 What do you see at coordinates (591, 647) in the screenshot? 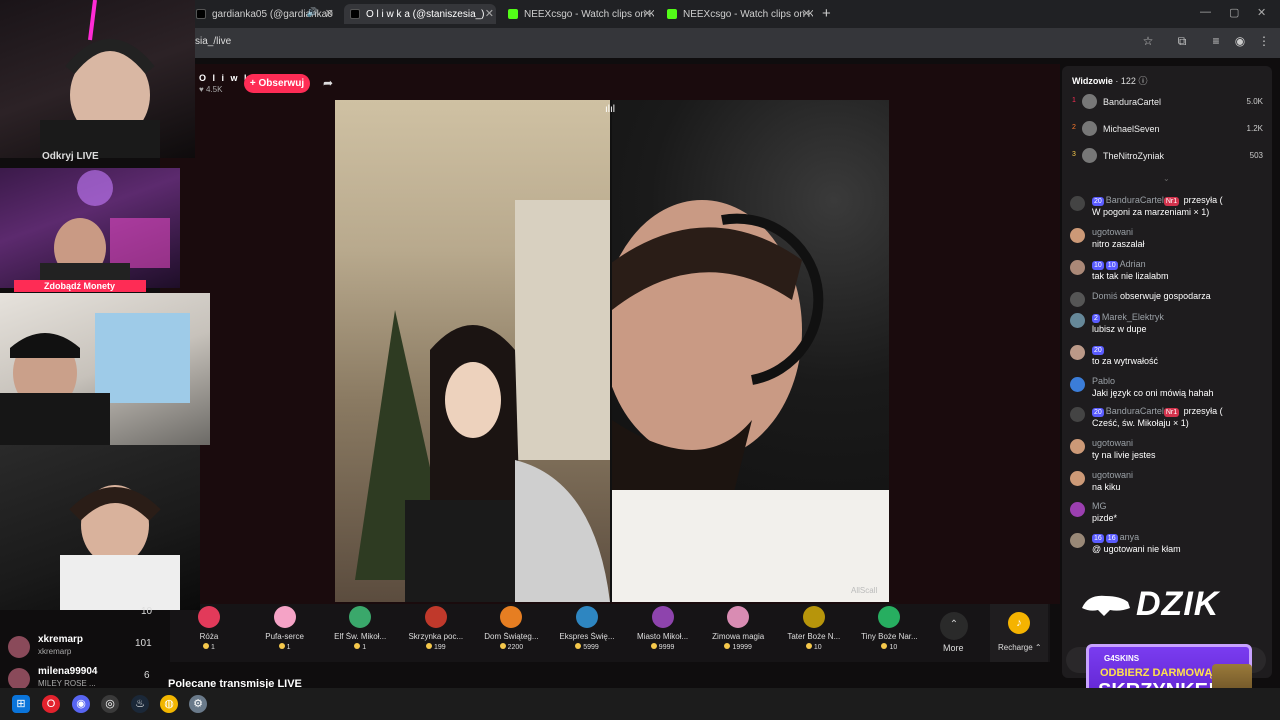
I see `gift-price-value: 5999` at bounding box center [591, 647].